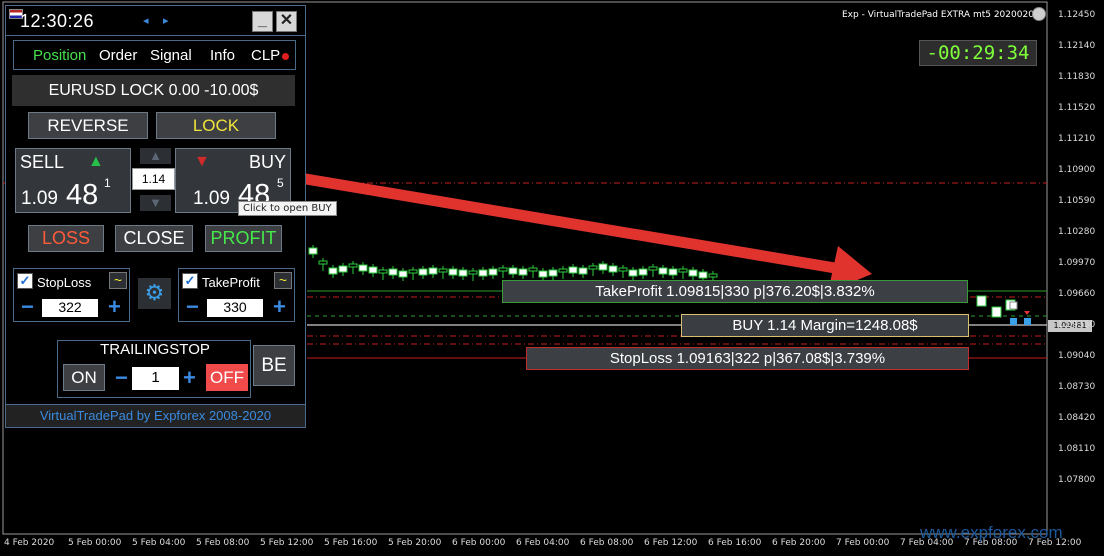 The width and height of the screenshot is (1104, 556). What do you see at coordinates (274, 365) in the screenshot?
I see `breakeven-button: BE` at bounding box center [274, 365].